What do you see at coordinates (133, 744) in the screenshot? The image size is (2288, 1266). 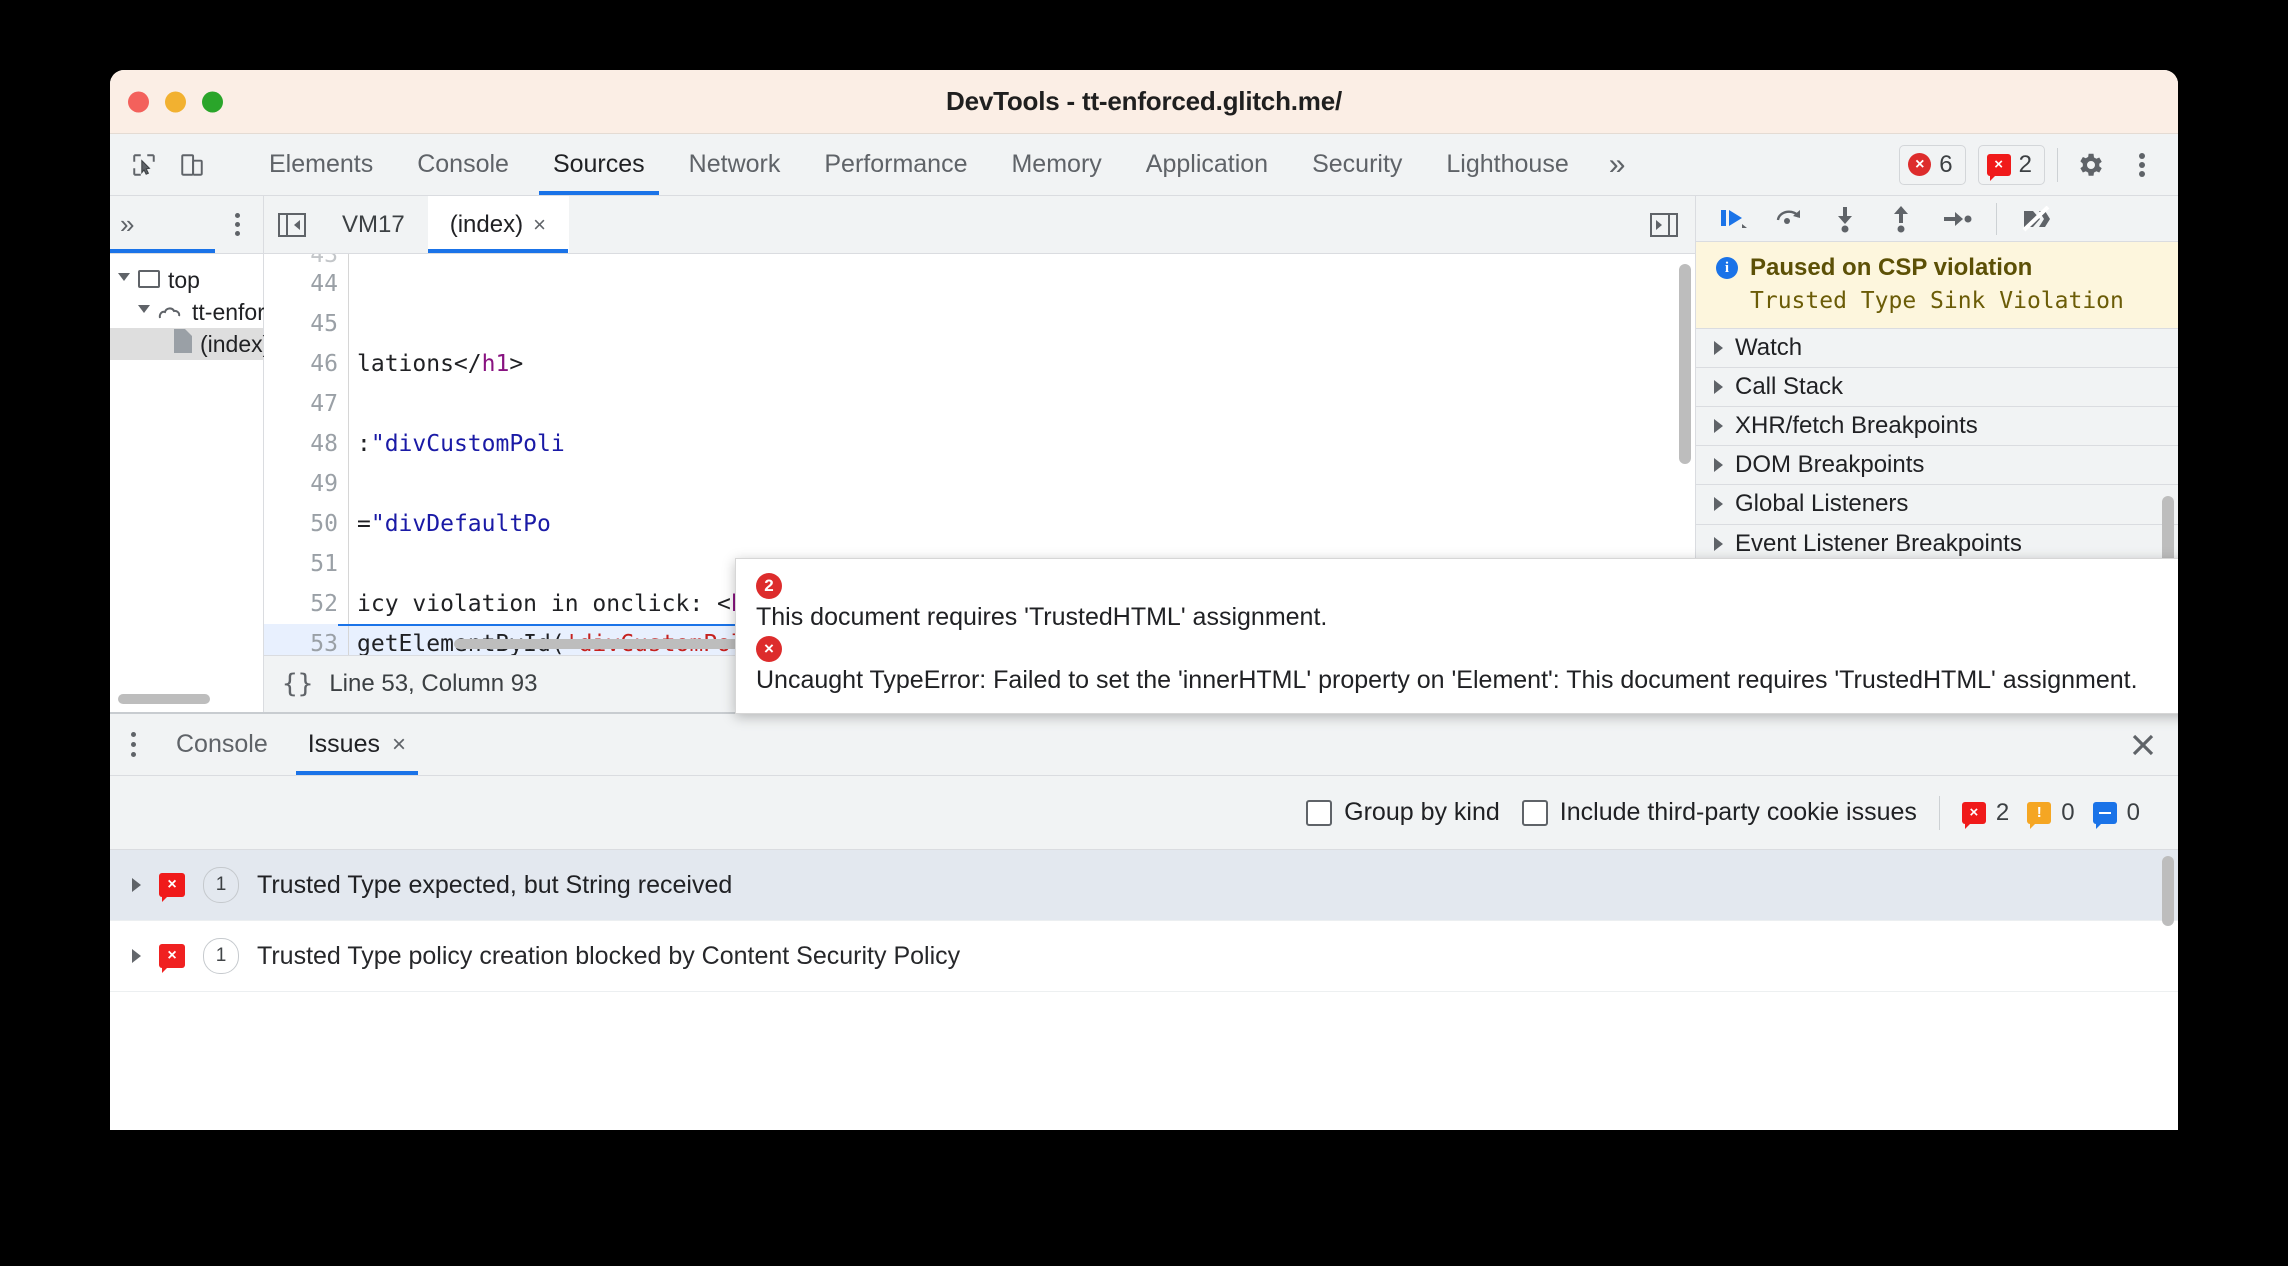 I see `drawer-menu-icon` at bounding box center [133, 744].